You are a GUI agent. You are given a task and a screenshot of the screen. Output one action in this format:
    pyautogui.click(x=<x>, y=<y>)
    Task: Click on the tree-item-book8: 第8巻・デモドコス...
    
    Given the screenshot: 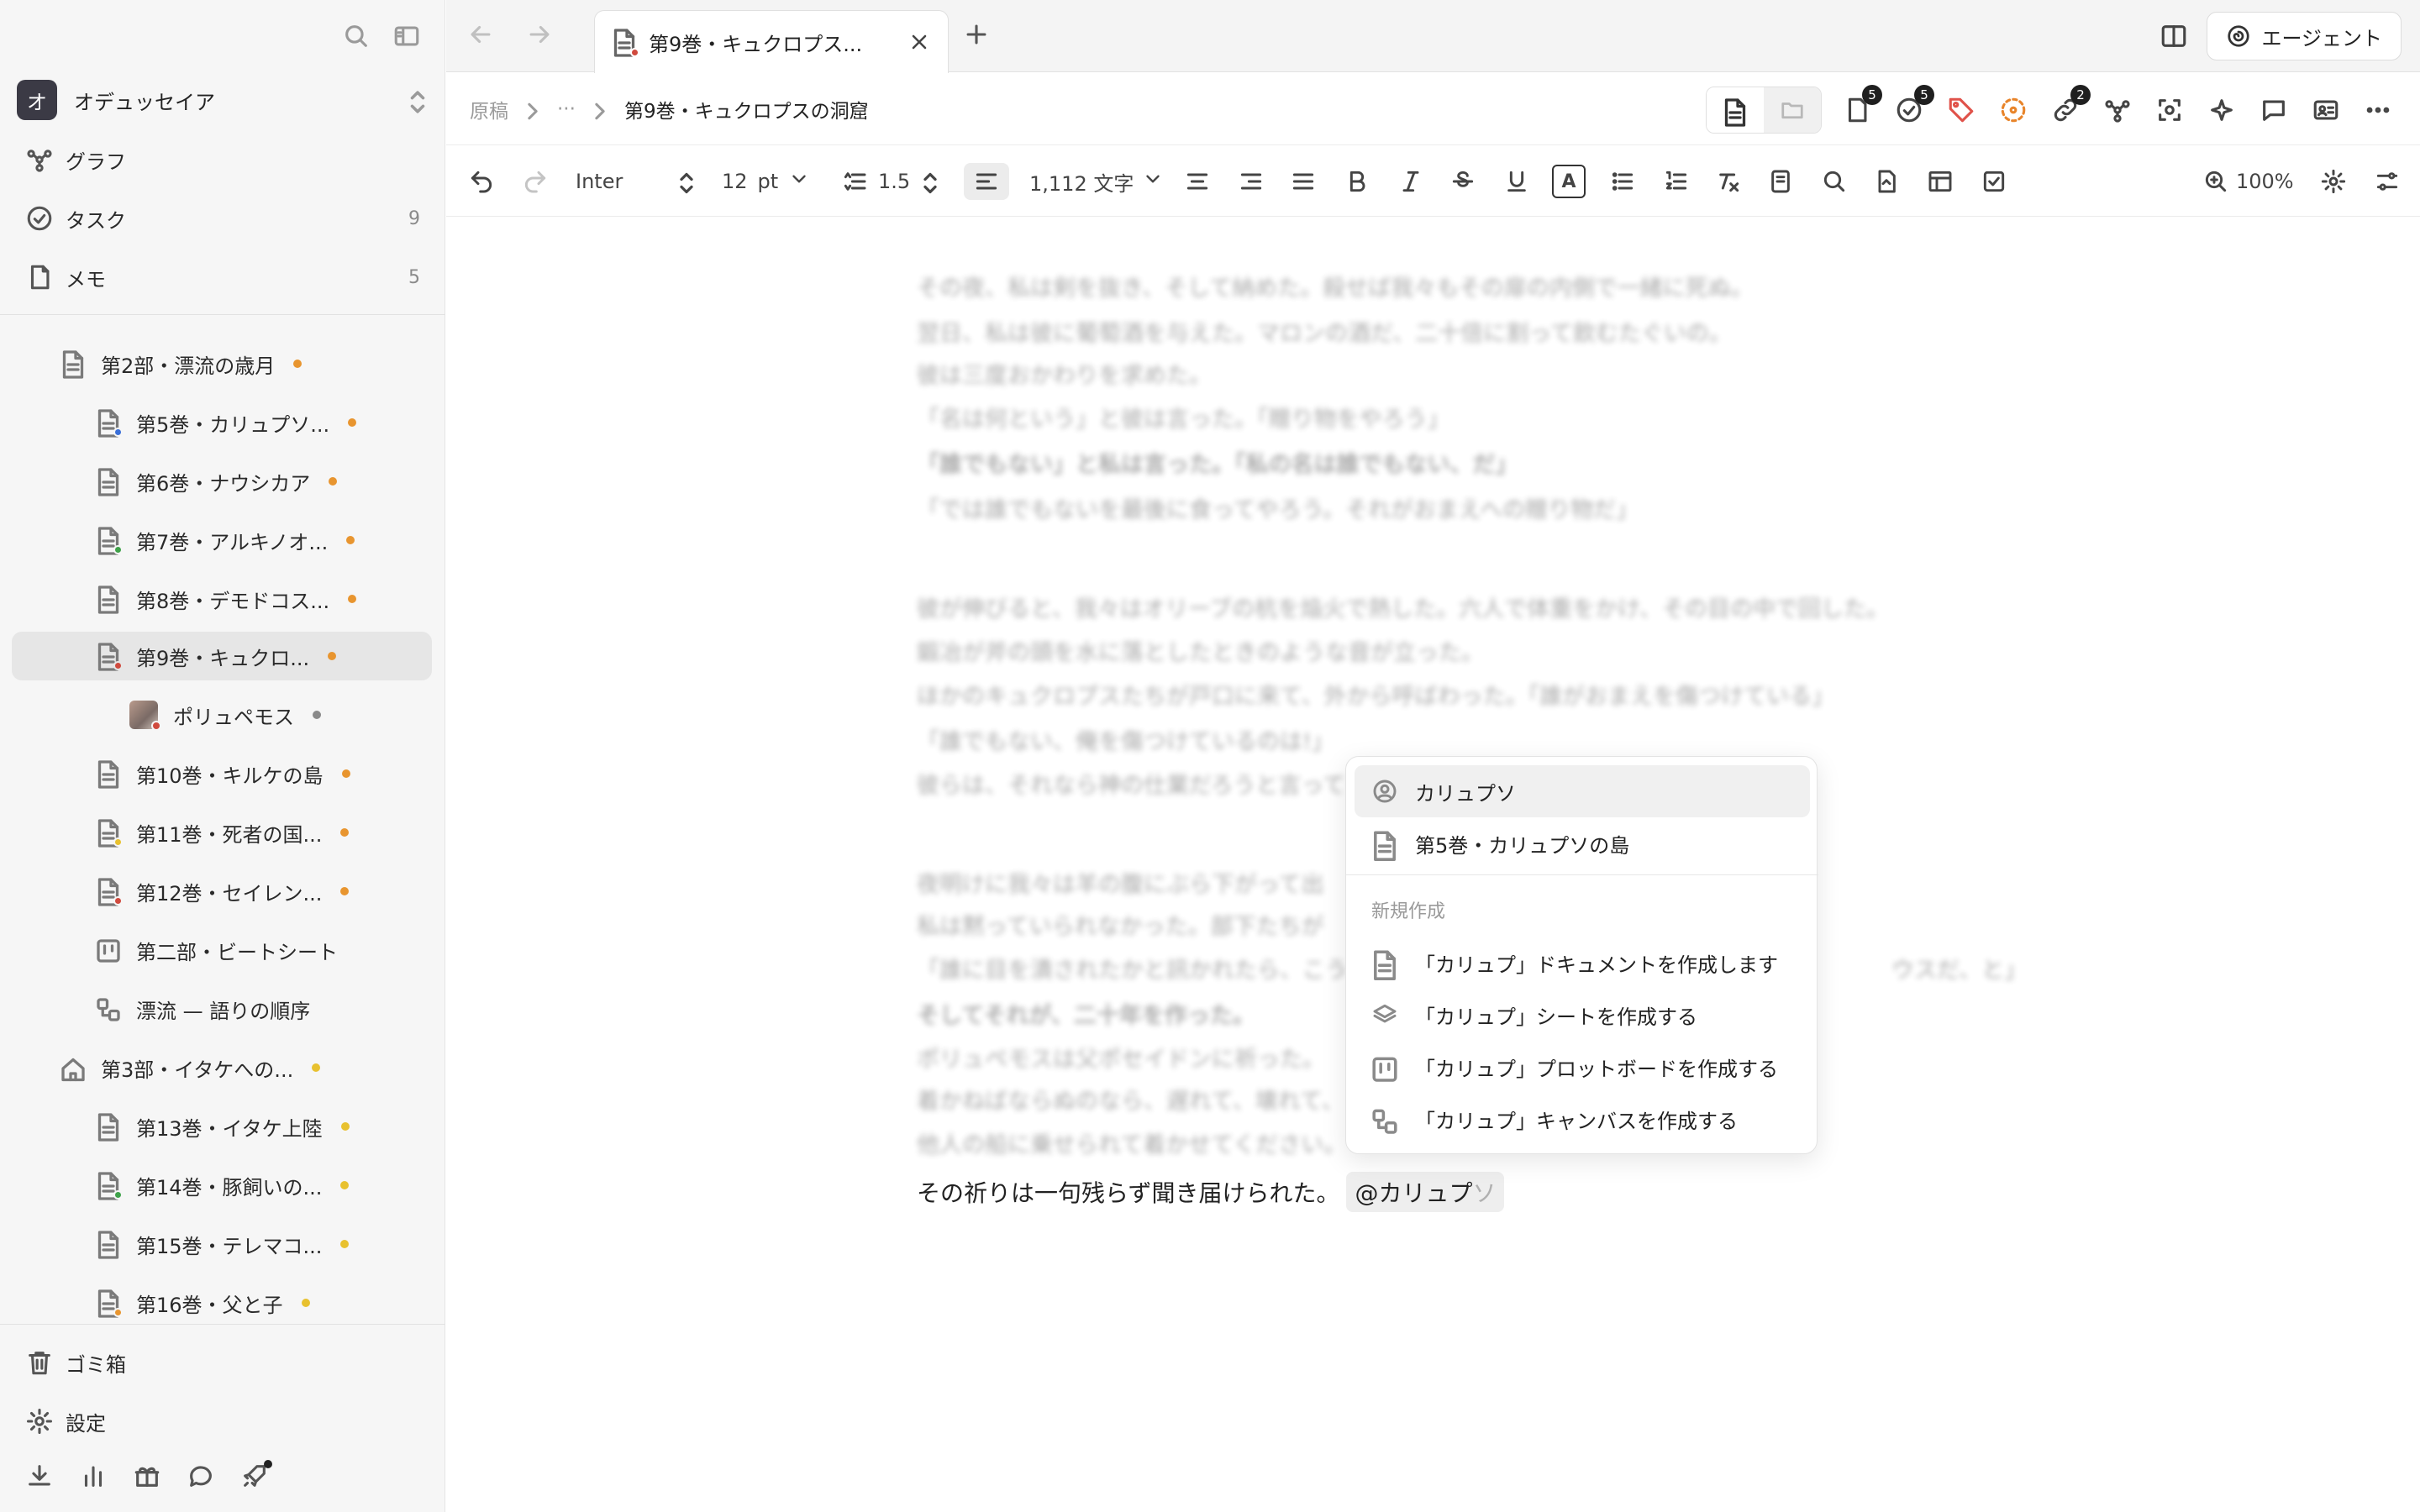 What is the action you would take?
    pyautogui.click(x=226, y=599)
    